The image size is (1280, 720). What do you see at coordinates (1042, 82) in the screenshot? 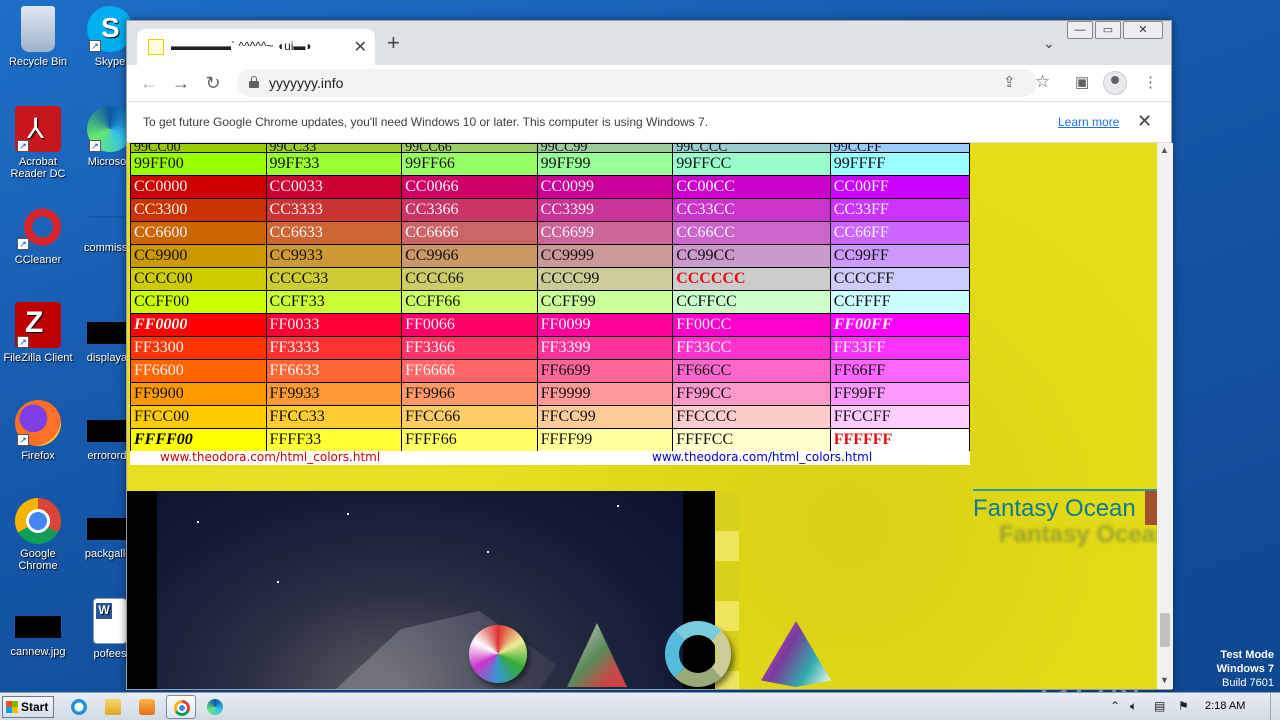
I see `bookmark-star-icon: ☆` at bounding box center [1042, 82].